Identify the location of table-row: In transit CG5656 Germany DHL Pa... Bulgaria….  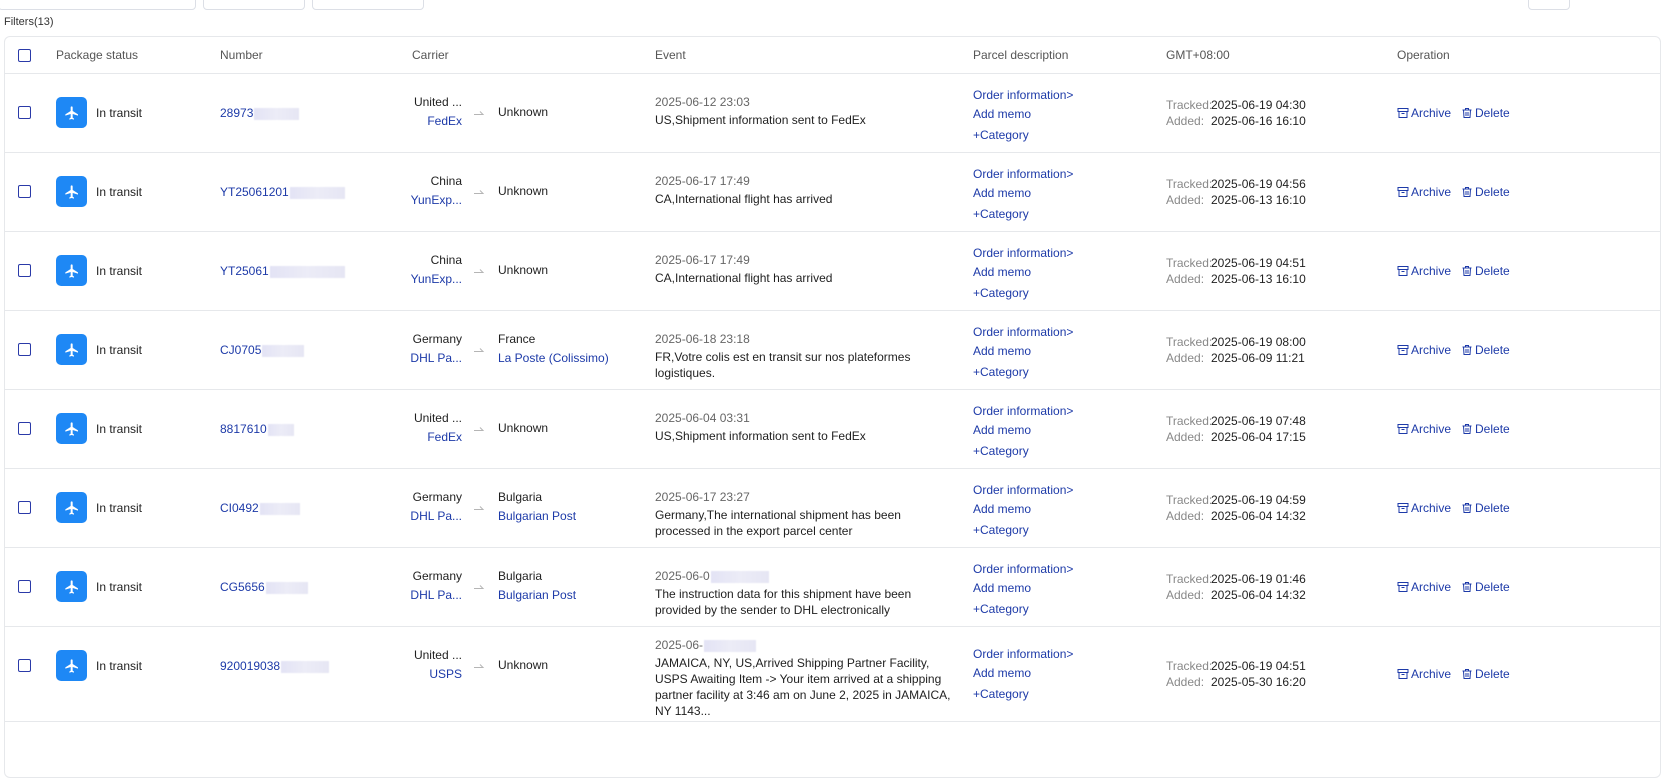
(832, 587).